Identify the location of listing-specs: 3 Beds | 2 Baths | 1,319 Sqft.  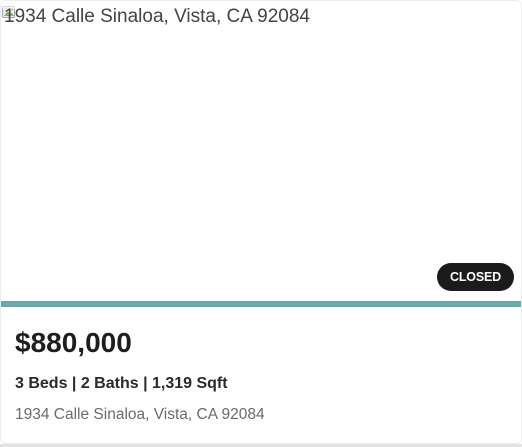
(121, 383).